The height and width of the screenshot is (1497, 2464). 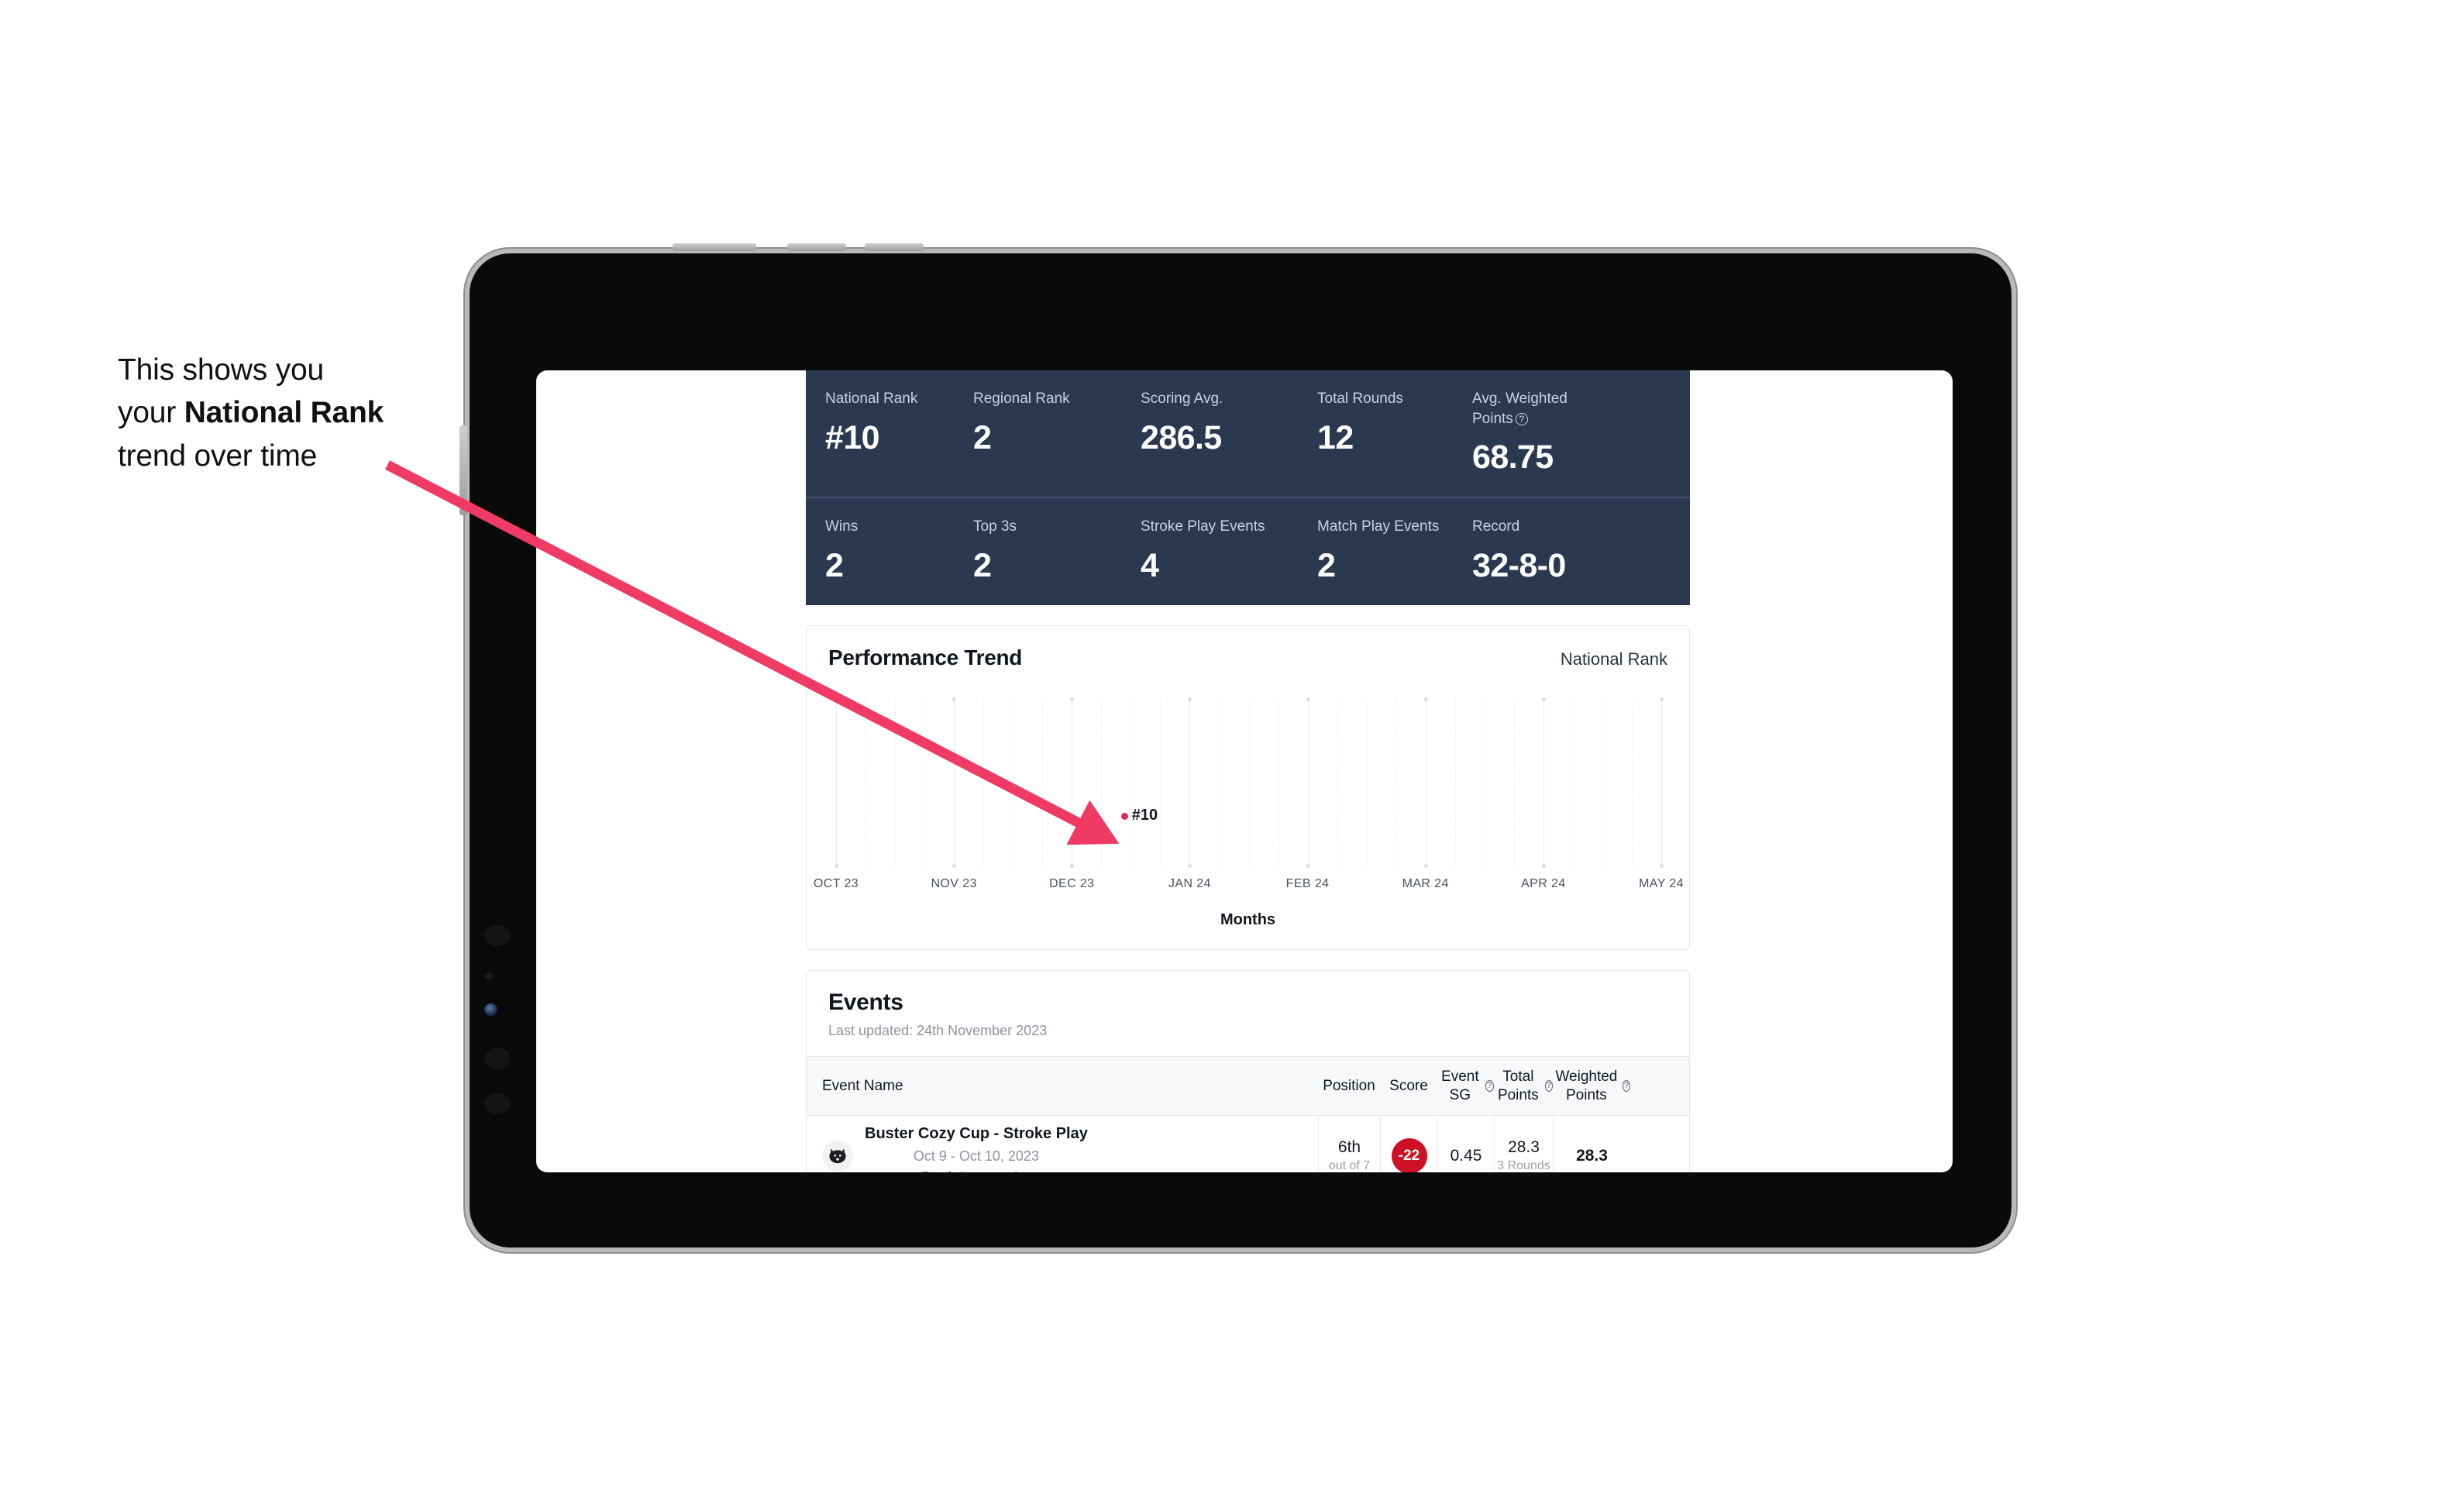 What do you see at coordinates (1378, 526) in the screenshot?
I see `stat-label: Match Play Events` at bounding box center [1378, 526].